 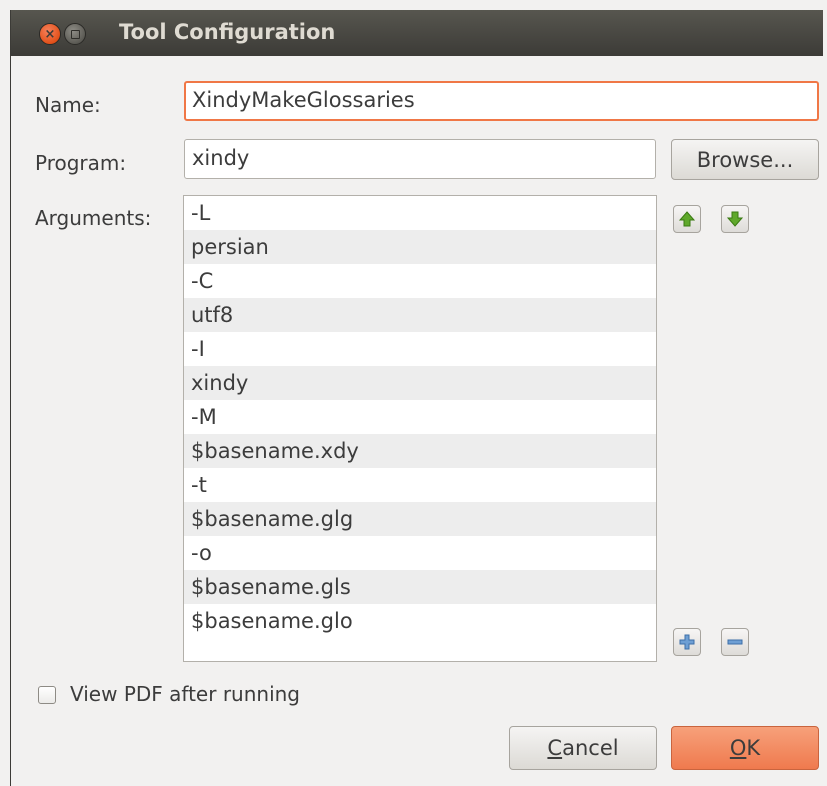 I want to click on list-item: $basename.gls, so click(x=420, y=587).